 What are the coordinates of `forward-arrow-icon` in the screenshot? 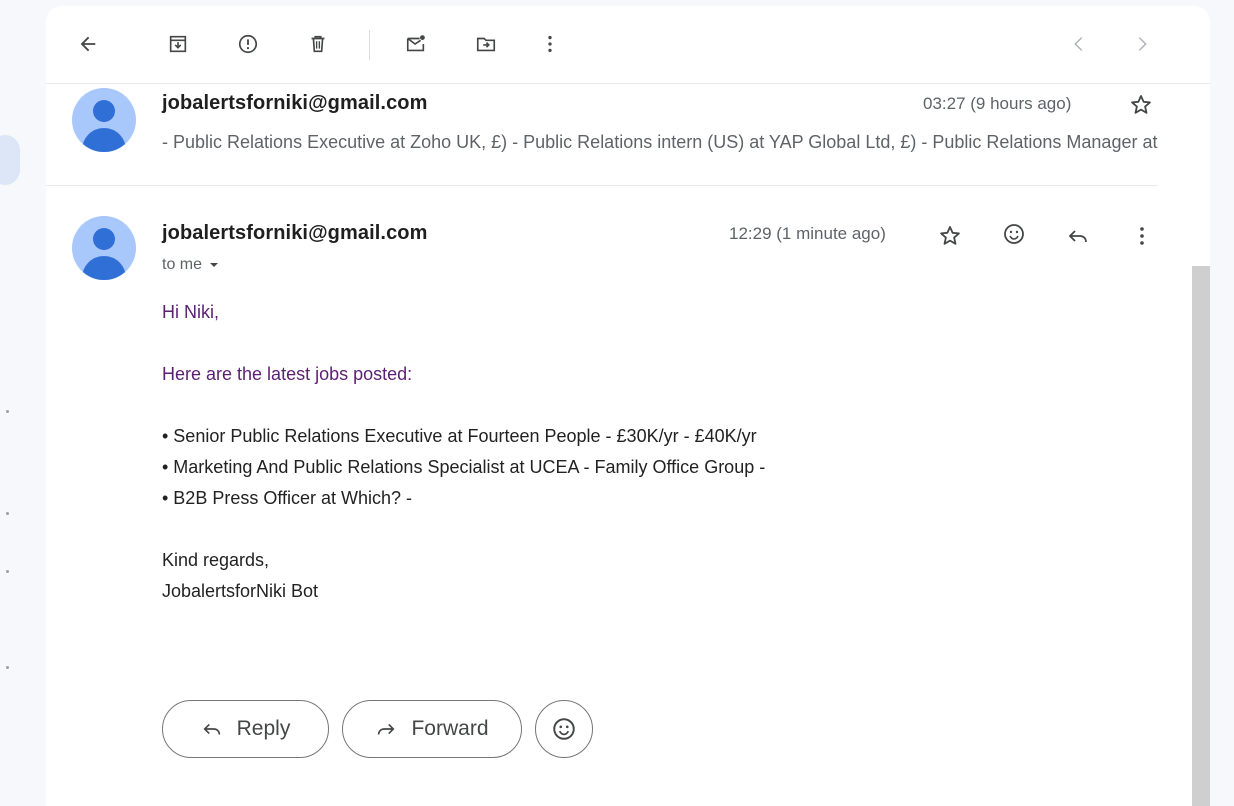 It's located at (386, 729).